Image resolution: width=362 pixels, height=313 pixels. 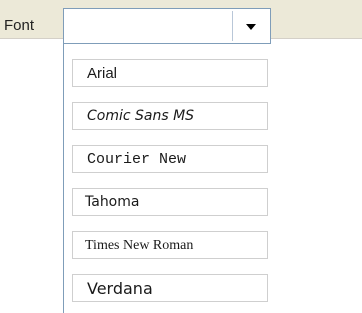 I want to click on font-label: Font, so click(x=19, y=25).